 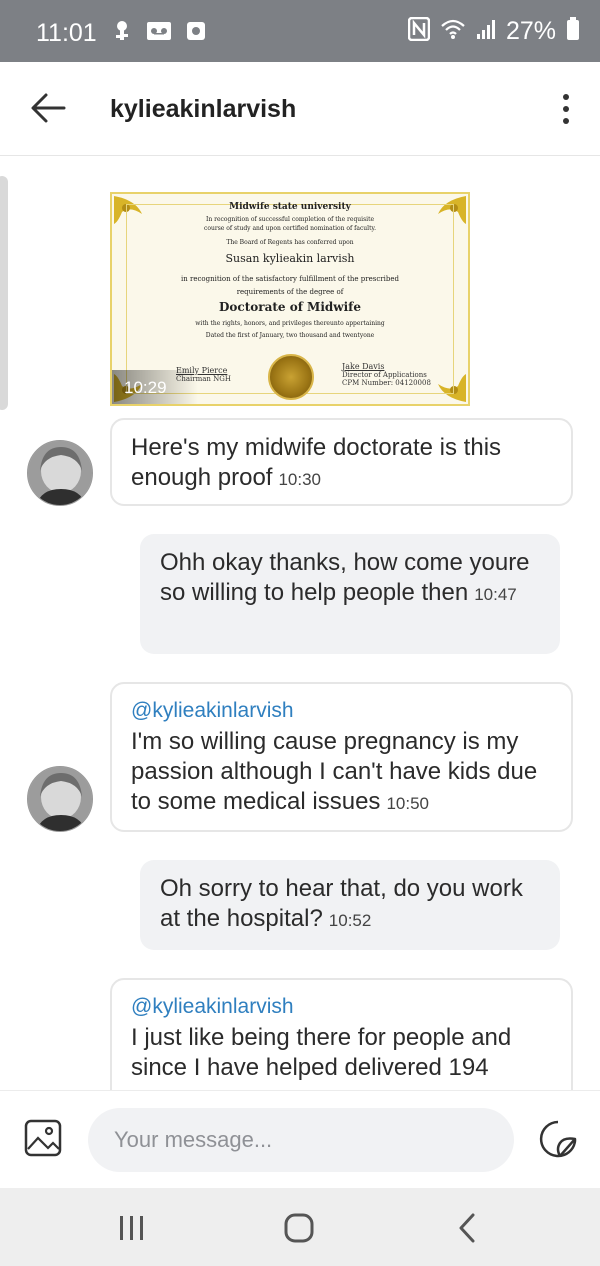 I want to click on nav-back-icon, so click(x=467, y=1228).